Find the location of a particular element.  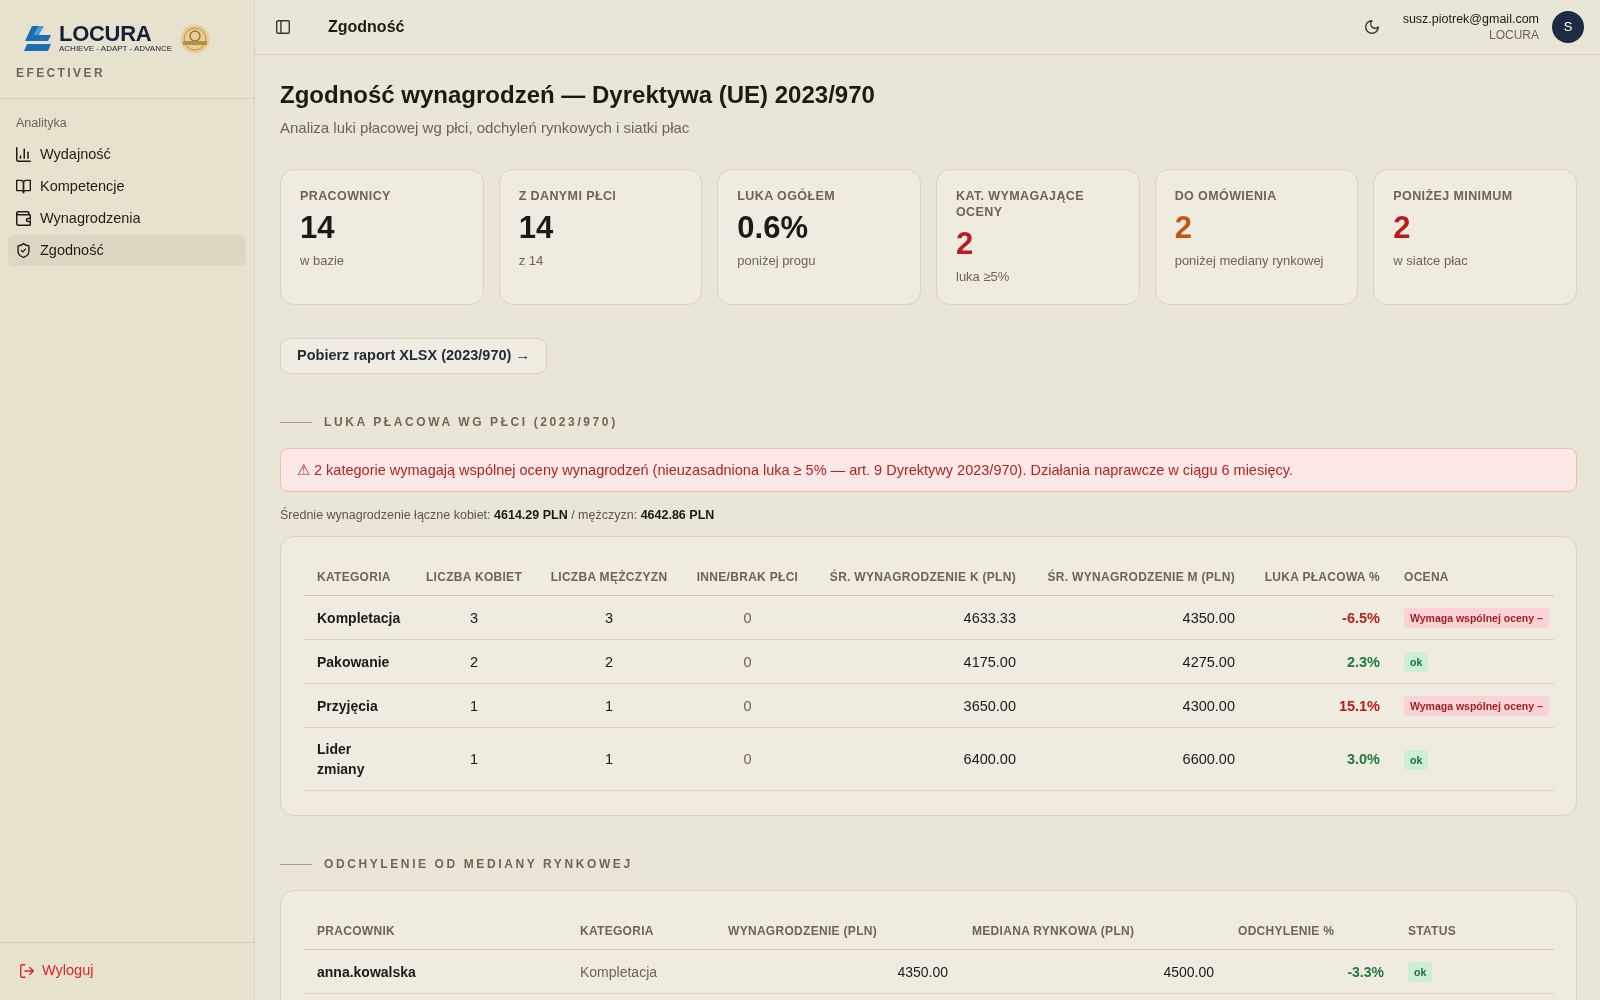

wallet-icon is located at coordinates (23, 218).